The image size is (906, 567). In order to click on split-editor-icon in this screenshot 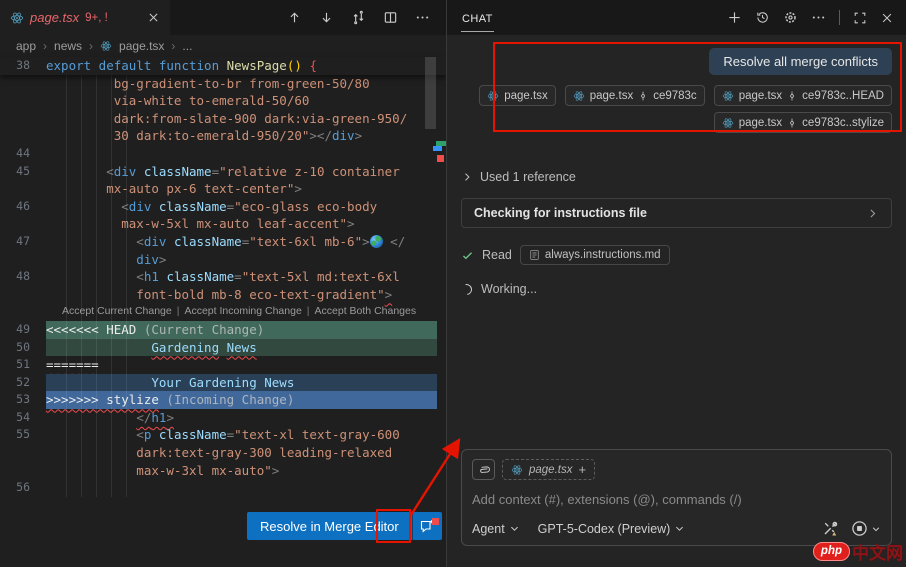, I will do `click(390, 17)`.